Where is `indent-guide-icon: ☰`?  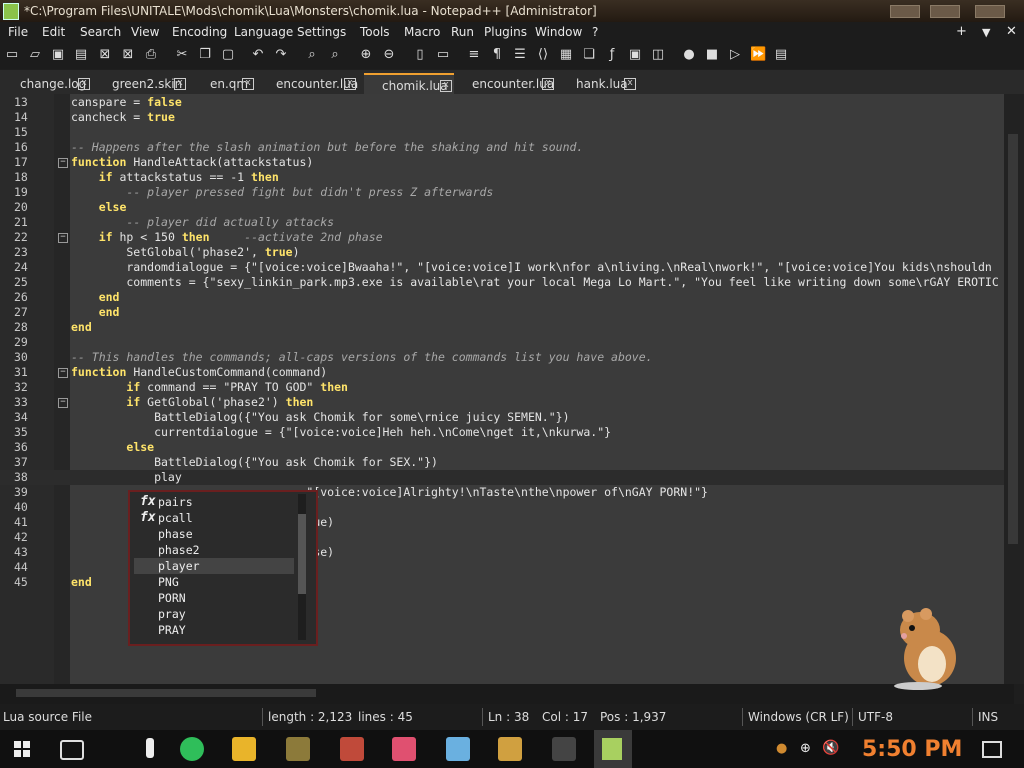
indent-guide-icon: ☰ is located at coordinates (520, 55).